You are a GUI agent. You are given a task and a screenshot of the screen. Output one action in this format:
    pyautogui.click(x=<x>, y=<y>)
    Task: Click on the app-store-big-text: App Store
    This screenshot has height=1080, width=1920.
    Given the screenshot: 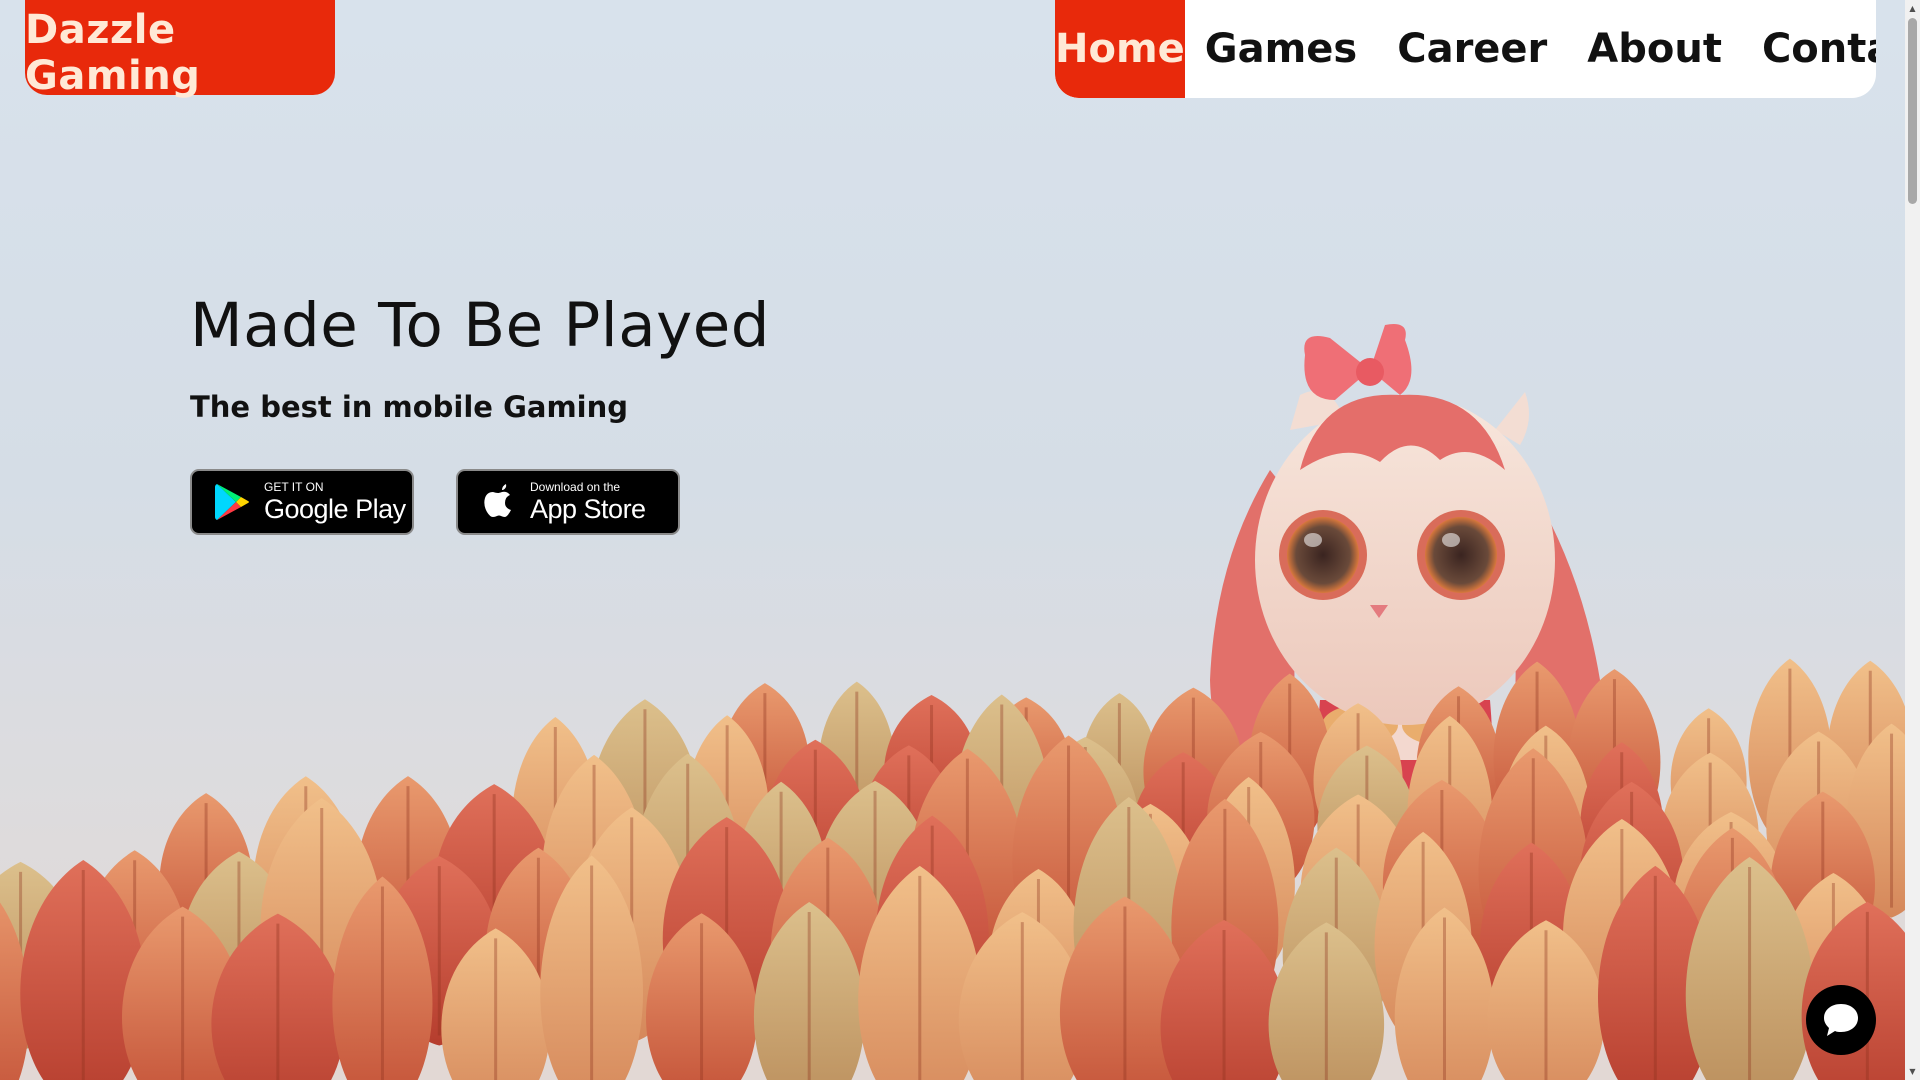 What is the action you would take?
    pyautogui.click(x=588, y=509)
    